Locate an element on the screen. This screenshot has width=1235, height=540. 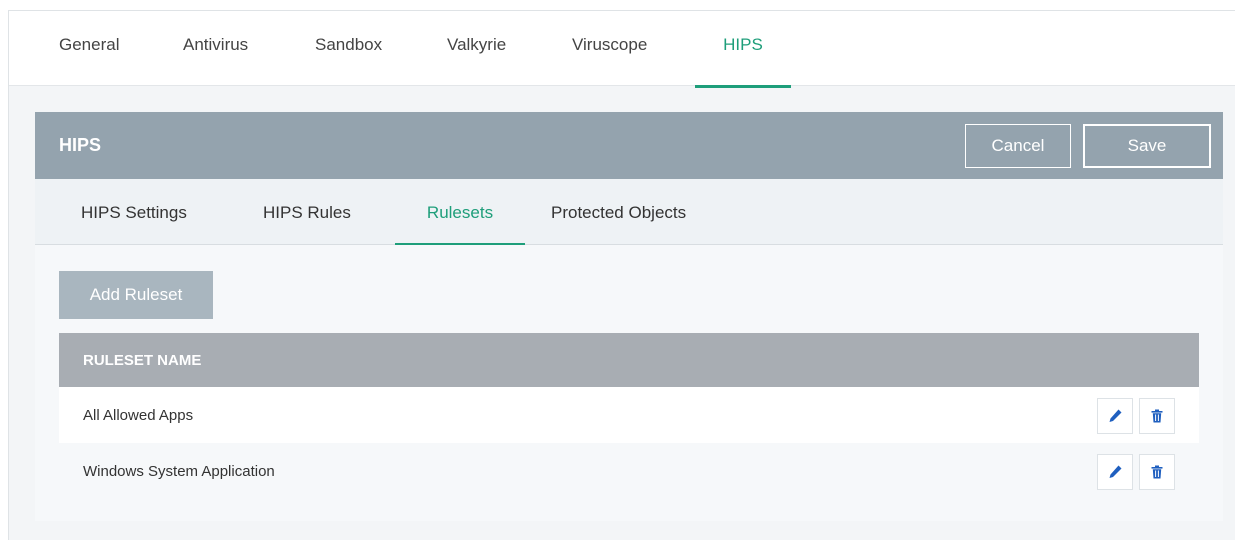
tab-label: HIPS Settings is located at coordinates (134, 212).